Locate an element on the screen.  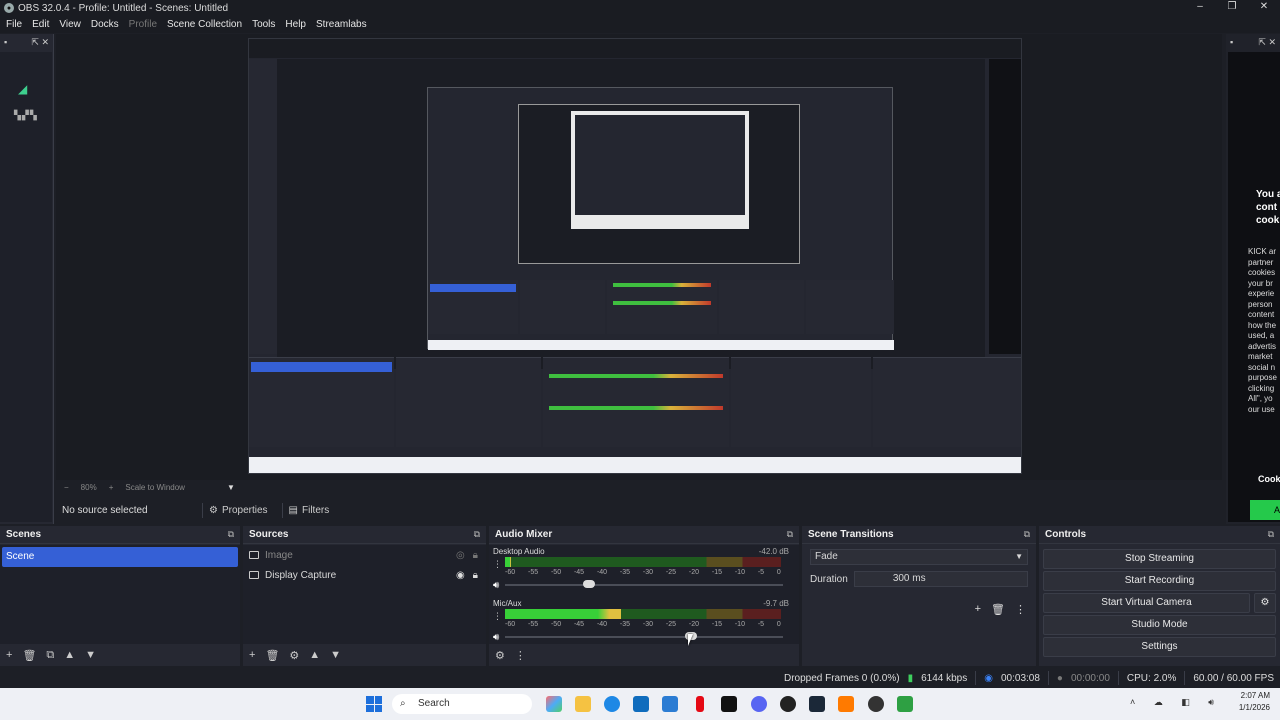
source-label: Display Capture is located at coordinates (301, 575).